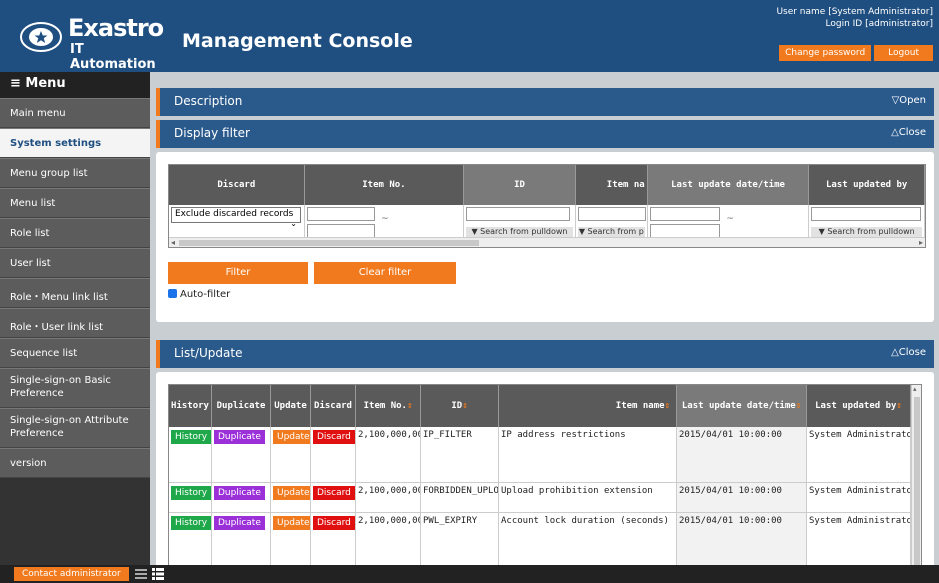 Image resolution: width=939 pixels, height=583 pixels. I want to click on scroll-left-icon: ◂, so click(173, 242).